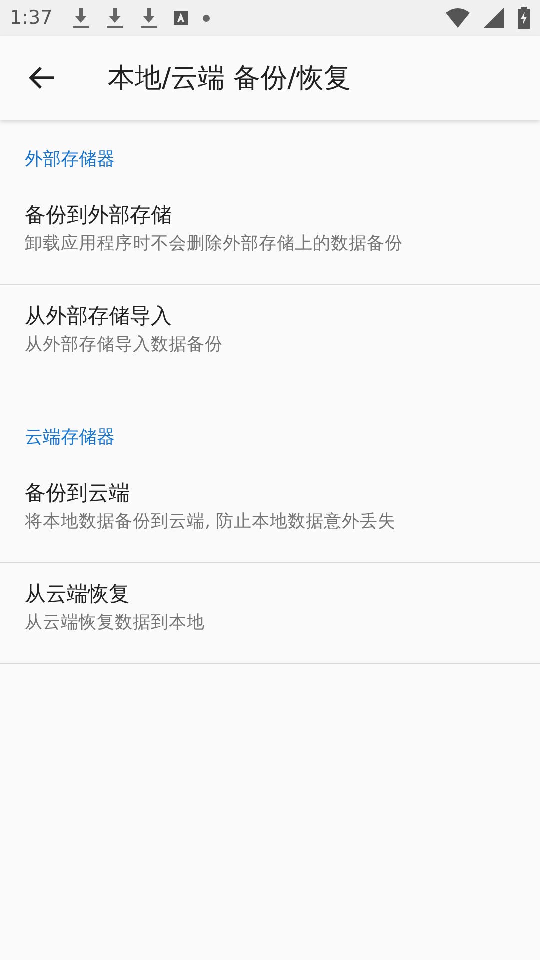  Describe the element at coordinates (270, 215) in the screenshot. I see `setting-title: 备份到外部存储` at that location.